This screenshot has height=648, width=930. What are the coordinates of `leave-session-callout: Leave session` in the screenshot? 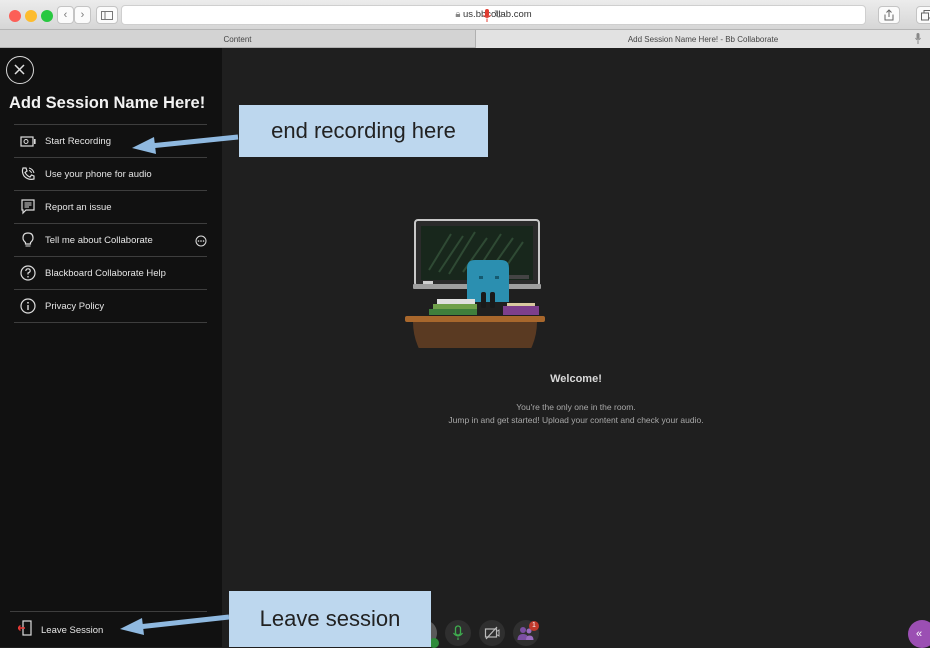 It's located at (330, 619).